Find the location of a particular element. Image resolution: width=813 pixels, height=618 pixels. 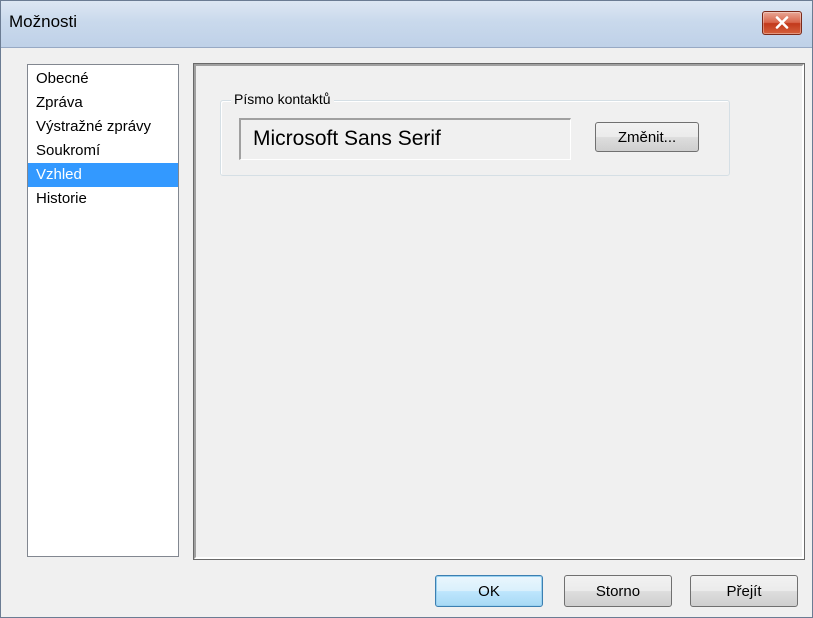

go-button: Přejít is located at coordinates (744, 591).